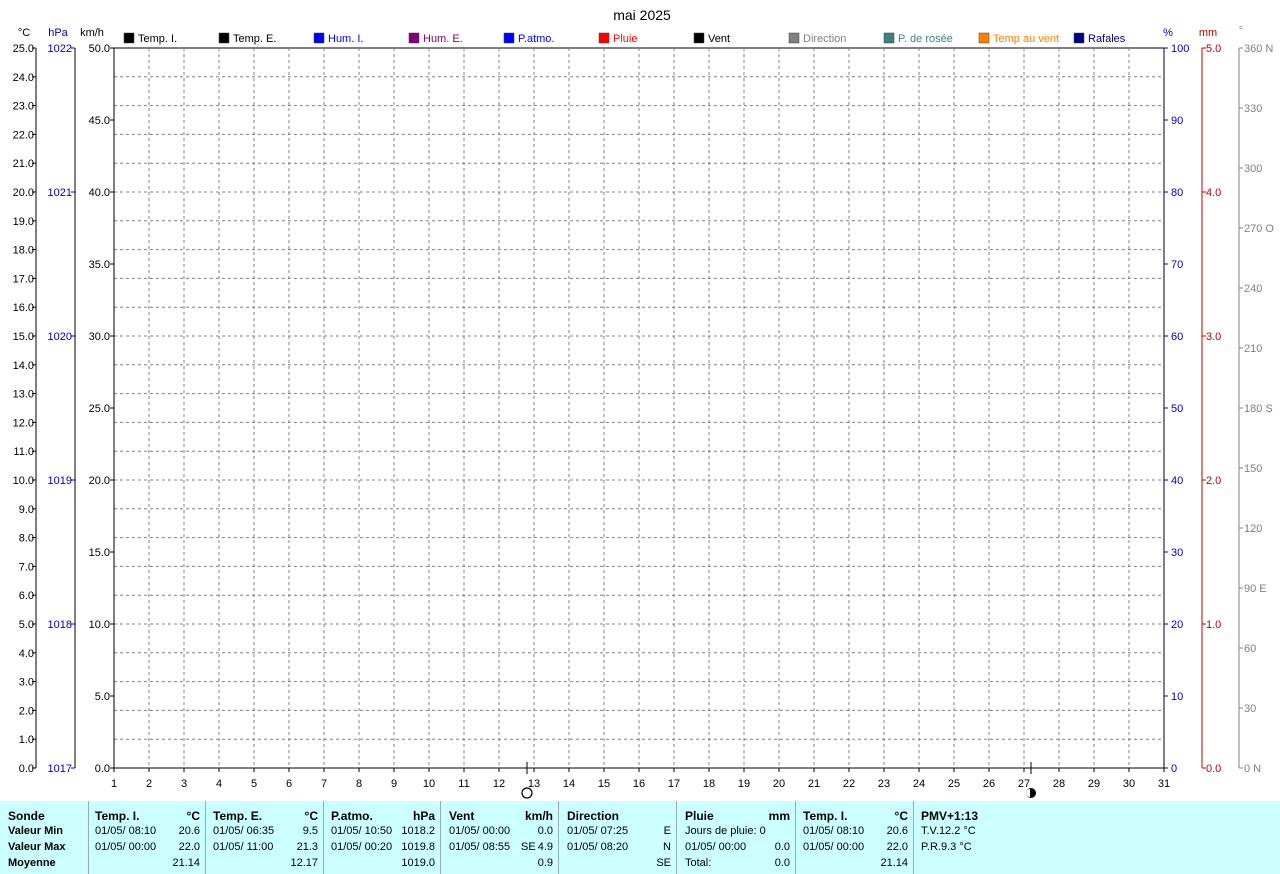  Describe the element at coordinates (37, 847) in the screenshot. I see `max-row-label: Valeur Max` at that location.